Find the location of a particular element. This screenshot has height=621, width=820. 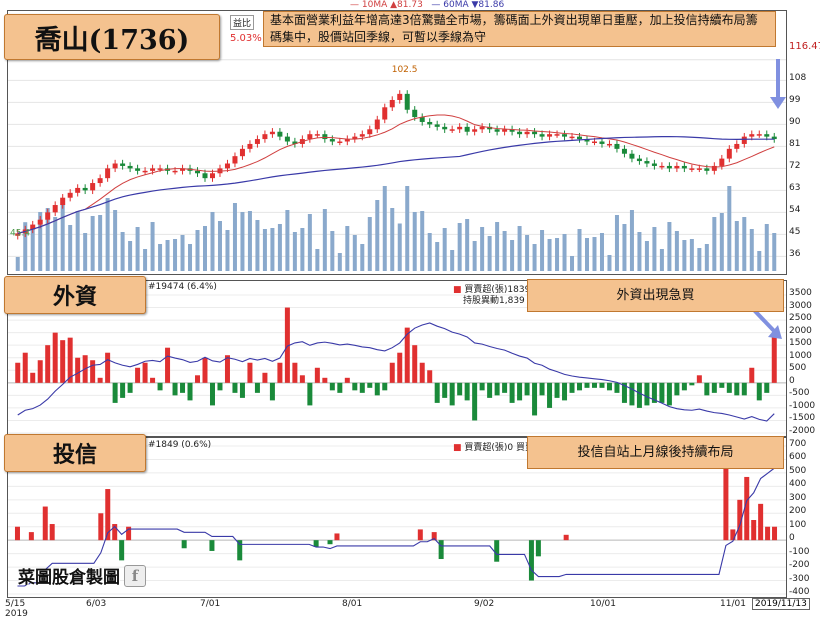

date-badge: 2019/11/13 is located at coordinates (781, 604).